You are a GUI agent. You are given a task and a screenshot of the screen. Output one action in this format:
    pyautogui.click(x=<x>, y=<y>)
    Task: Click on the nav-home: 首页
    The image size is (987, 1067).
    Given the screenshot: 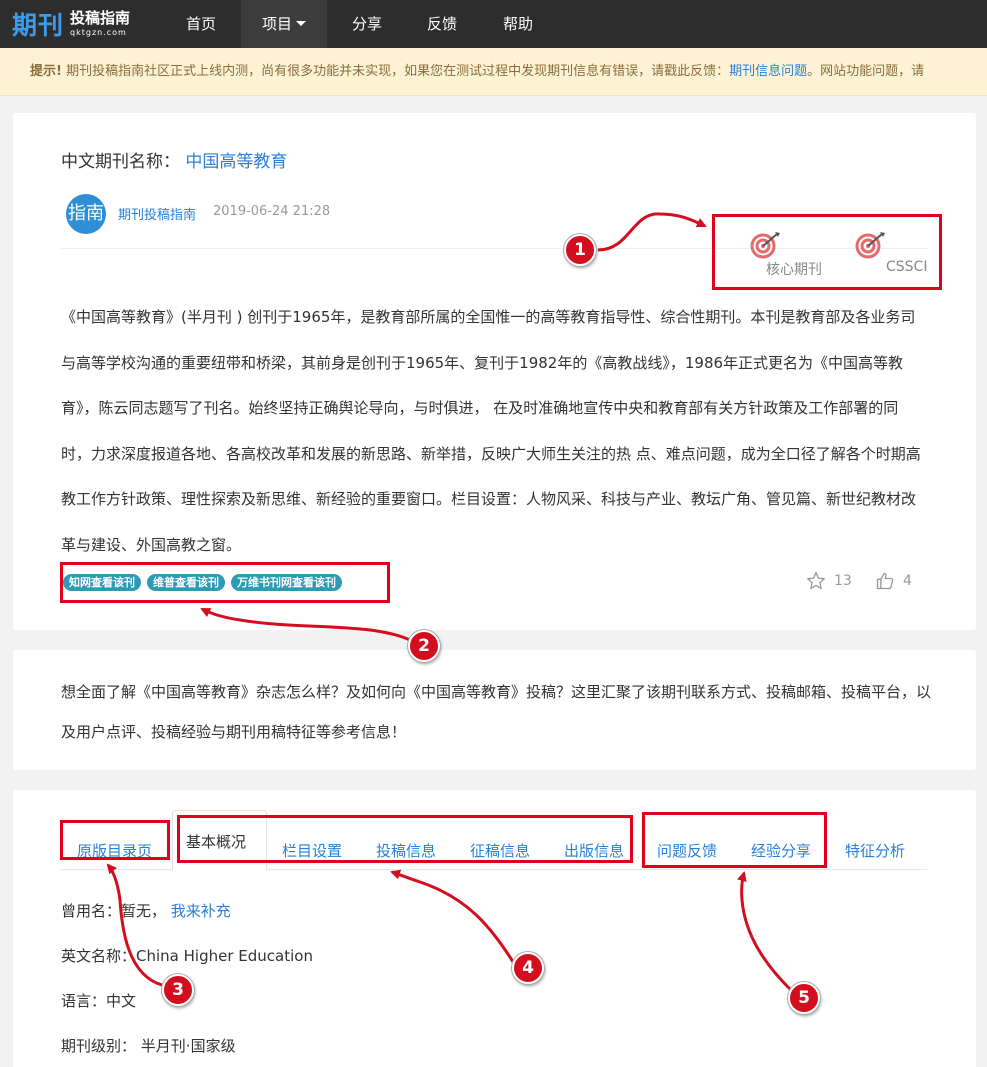 What is the action you would take?
    pyautogui.click(x=201, y=24)
    